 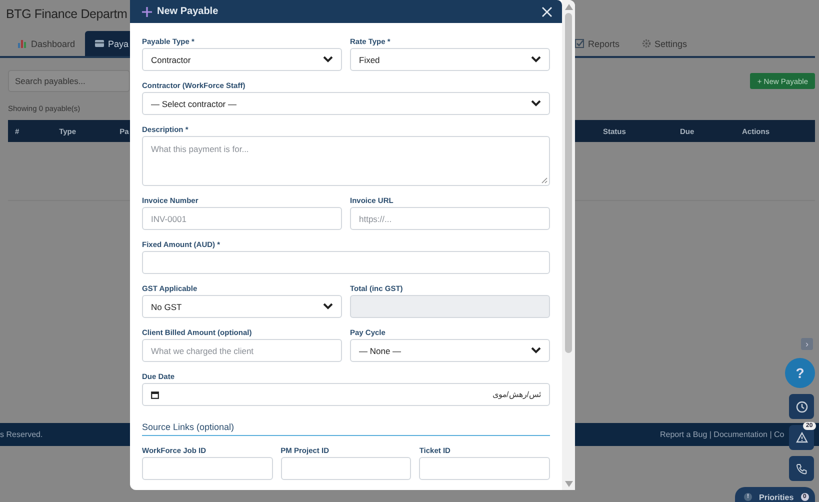 I want to click on select-field: Contractor, so click(x=242, y=59).